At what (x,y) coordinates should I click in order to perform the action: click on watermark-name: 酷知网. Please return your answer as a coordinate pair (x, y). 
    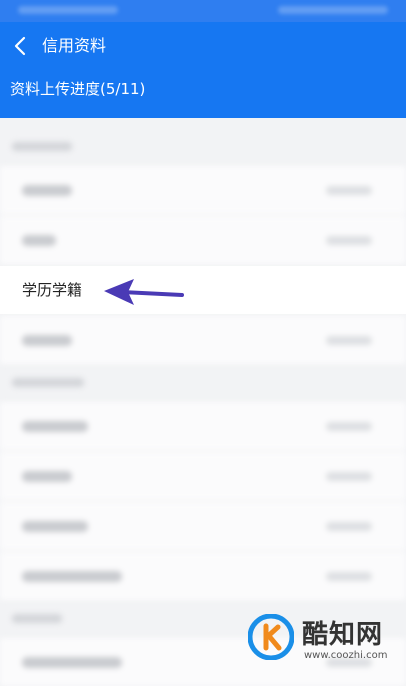
    Looking at the image, I should click on (343, 635).